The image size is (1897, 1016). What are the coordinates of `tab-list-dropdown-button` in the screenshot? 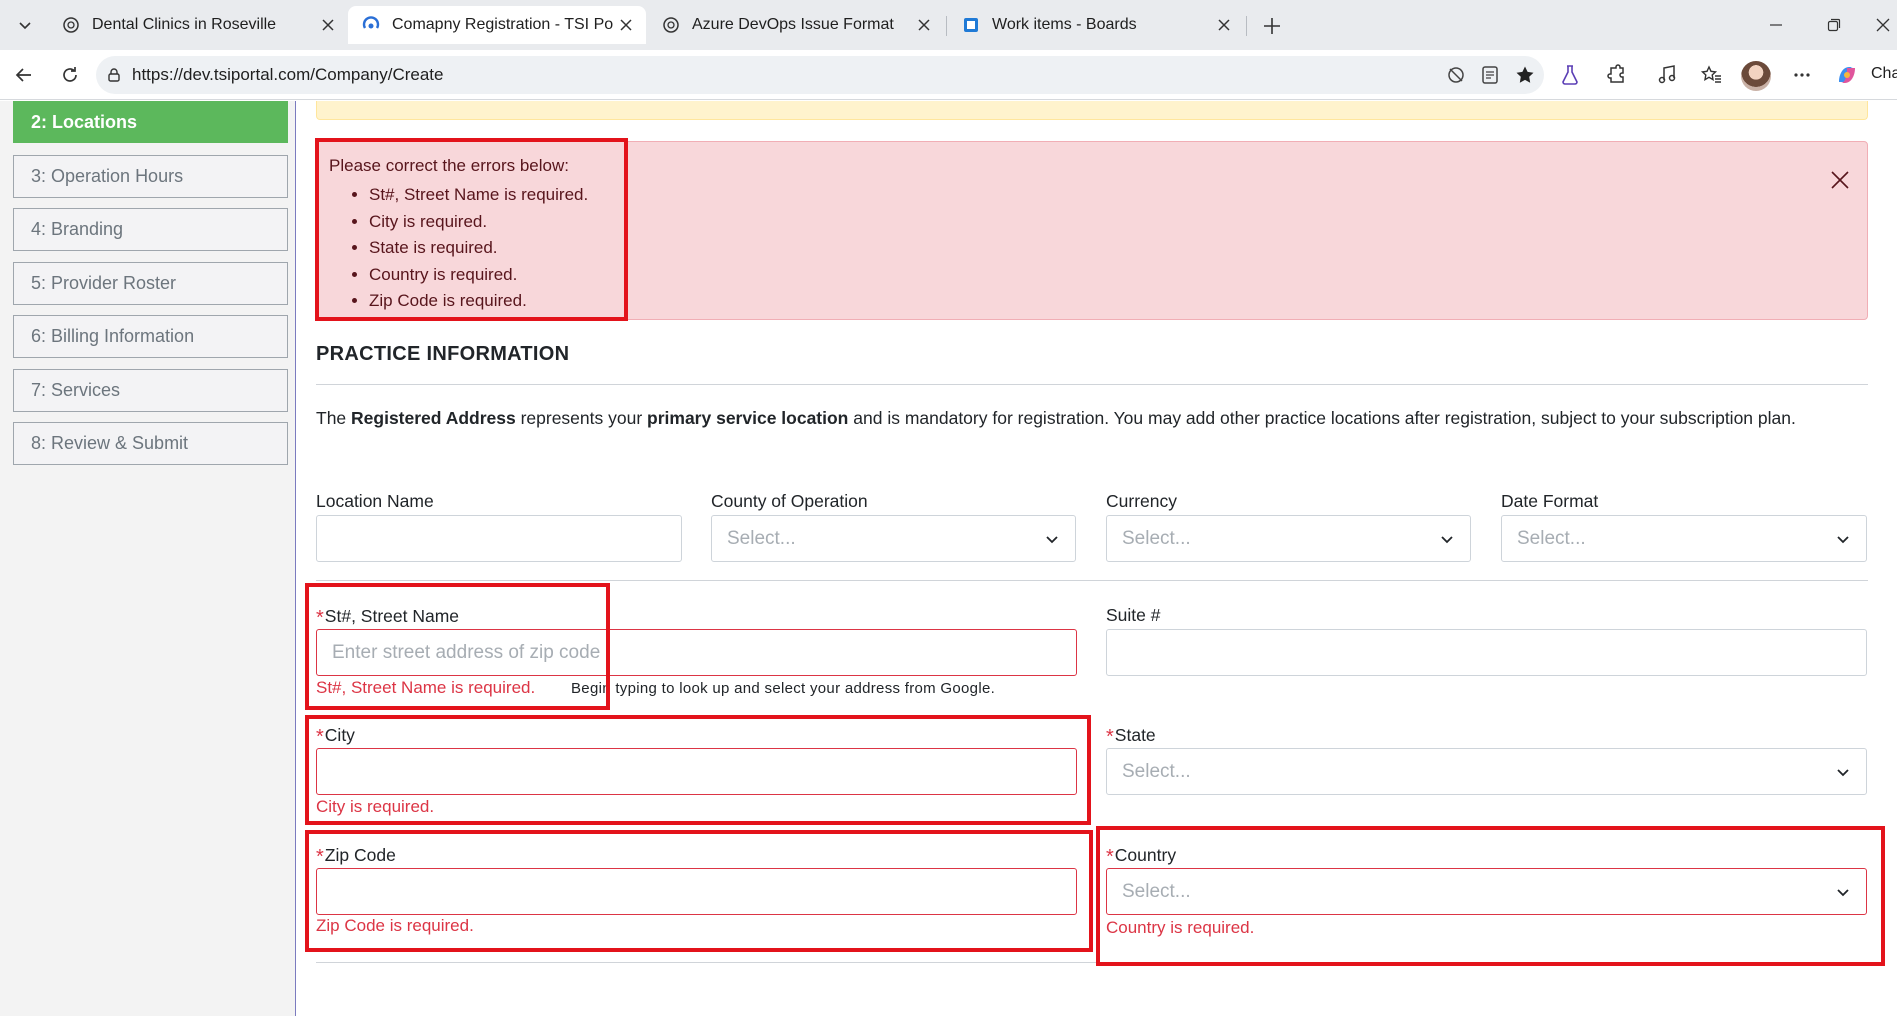 It's located at (25, 25).